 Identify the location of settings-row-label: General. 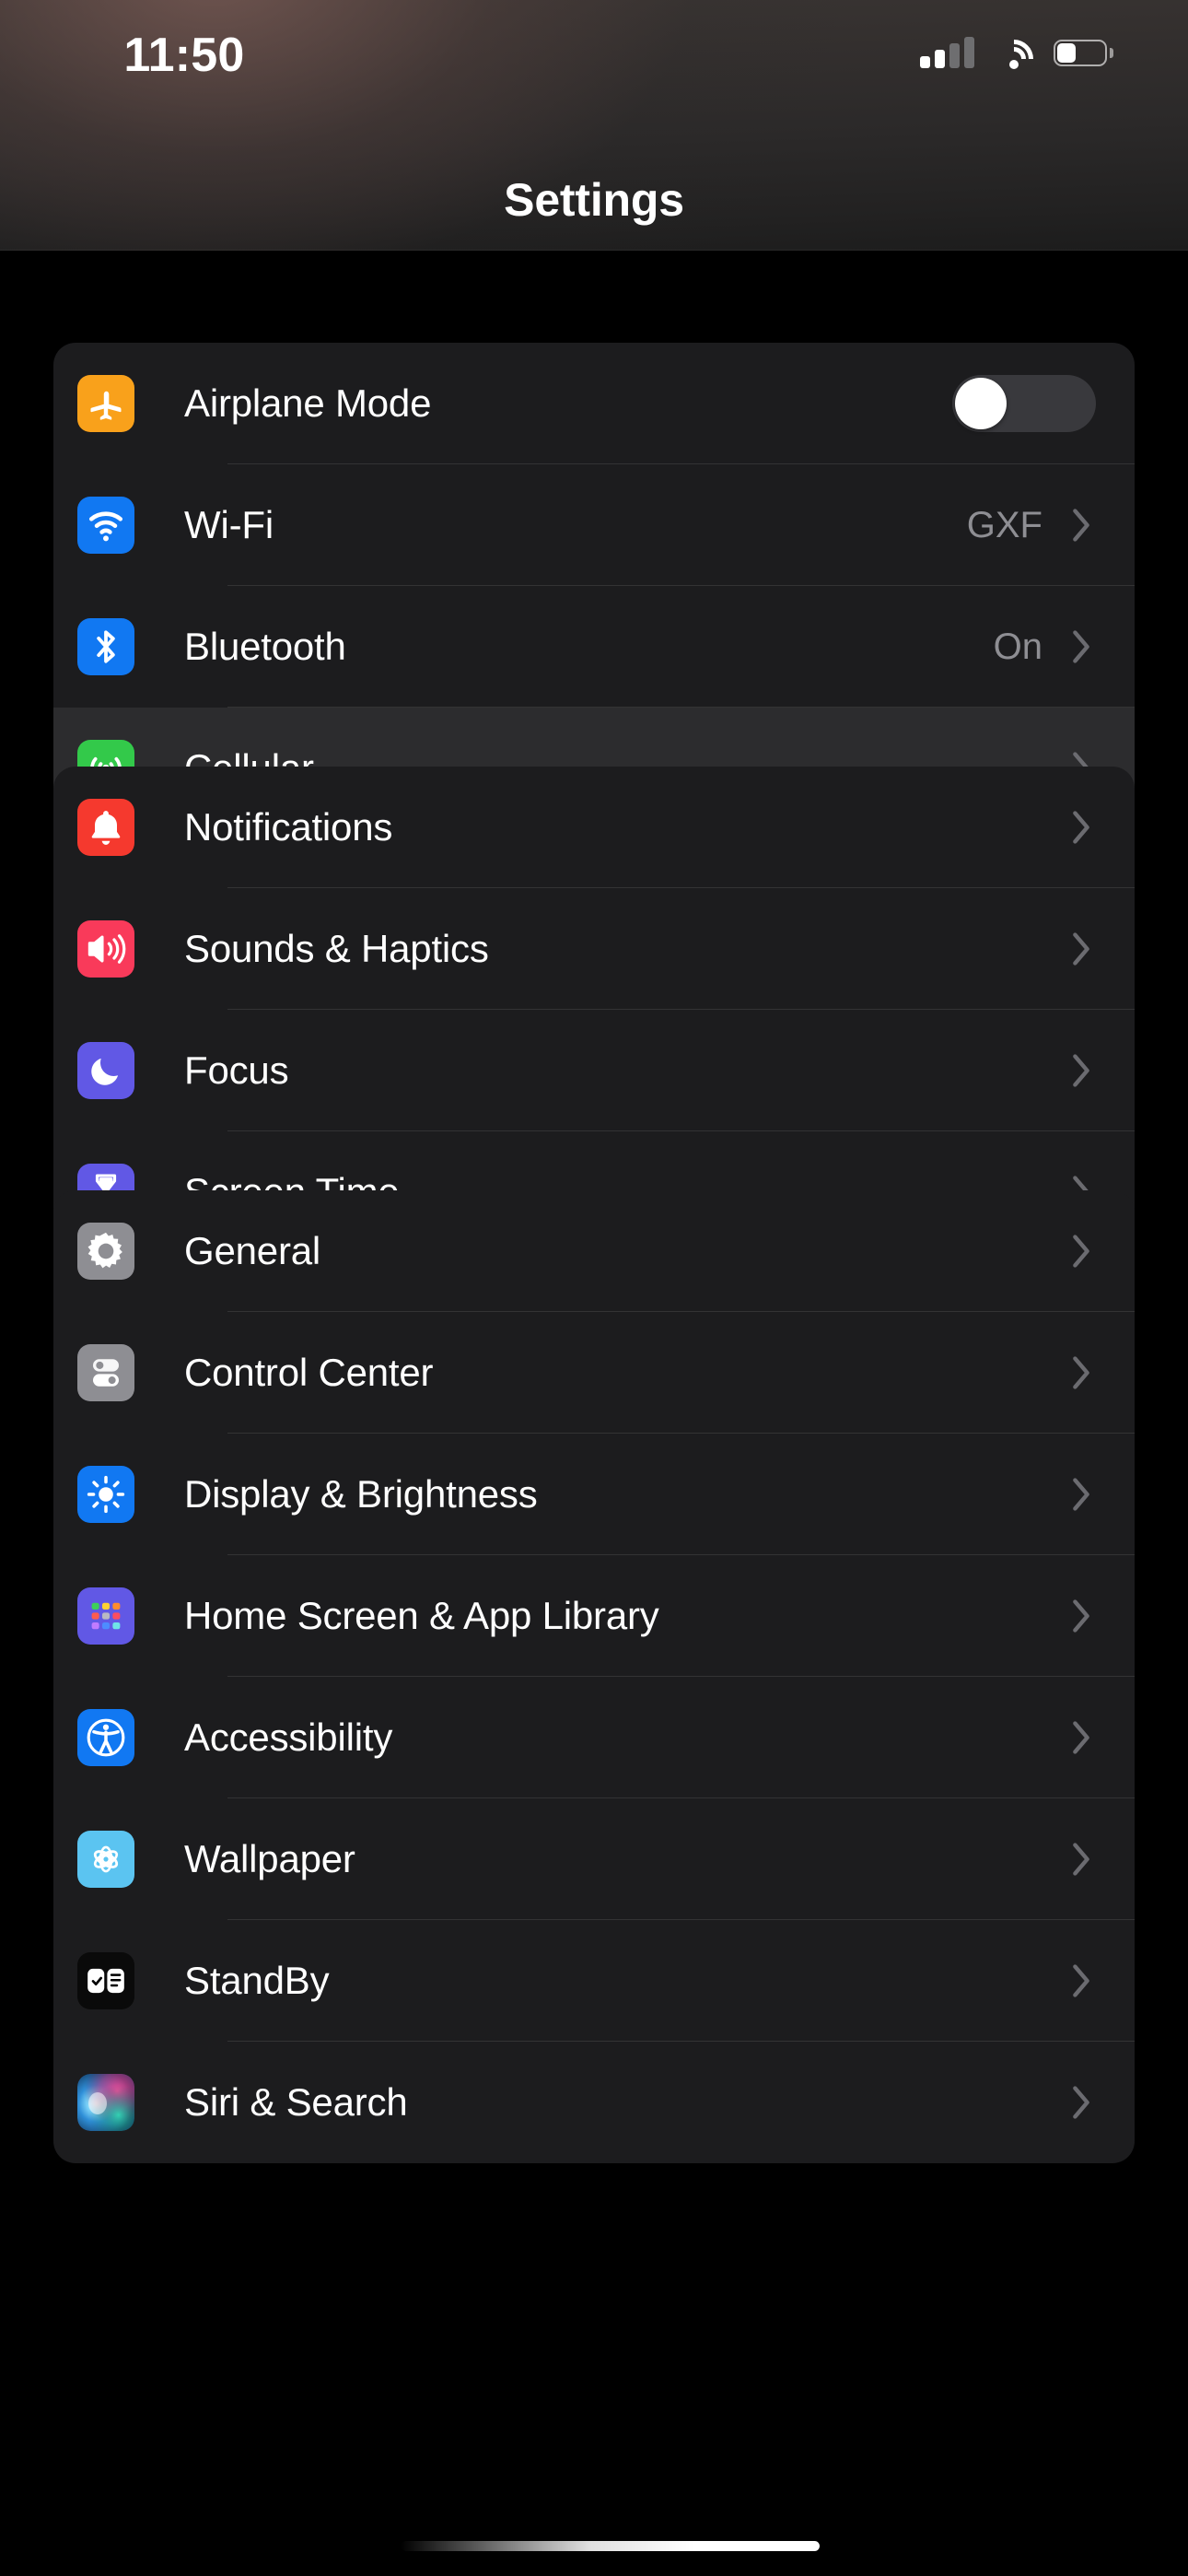
(253, 1250).